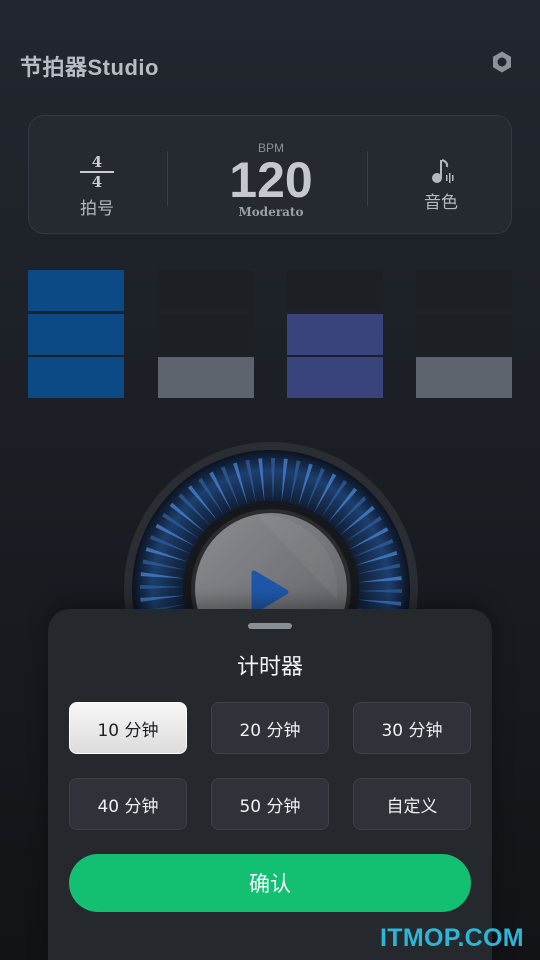 This screenshot has width=540, height=960. What do you see at coordinates (269, 667) in the screenshot?
I see `sheet-title: 计时器` at bounding box center [269, 667].